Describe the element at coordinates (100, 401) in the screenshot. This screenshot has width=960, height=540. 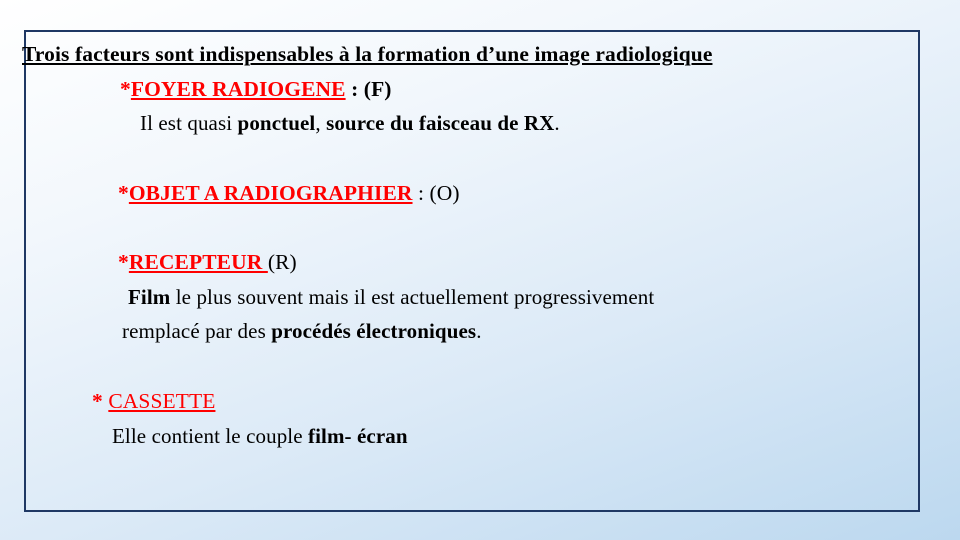
I see `cassette-star: *` at that location.